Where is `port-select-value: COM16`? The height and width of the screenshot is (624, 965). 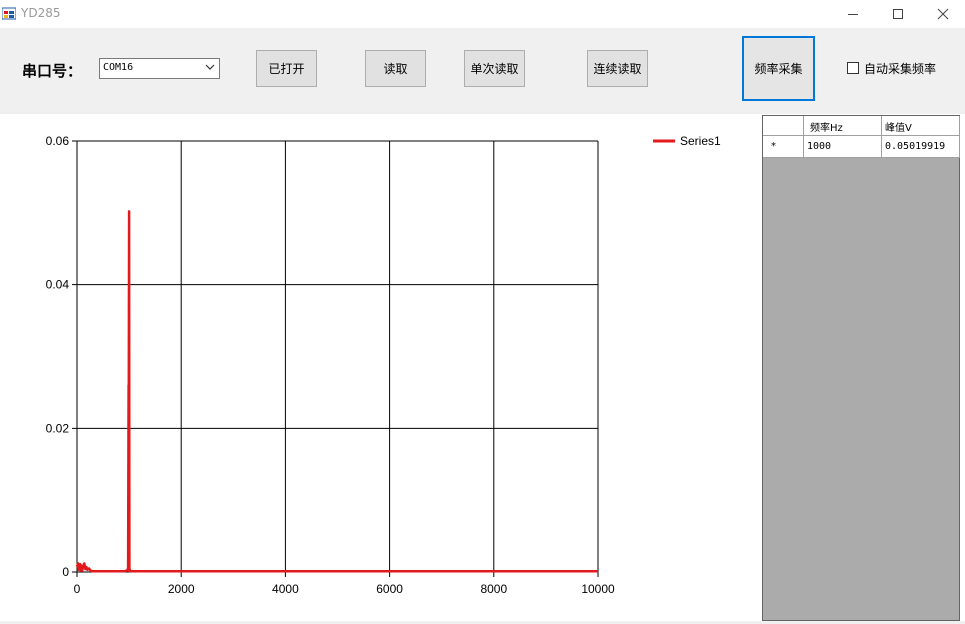 port-select-value: COM16 is located at coordinates (118, 67).